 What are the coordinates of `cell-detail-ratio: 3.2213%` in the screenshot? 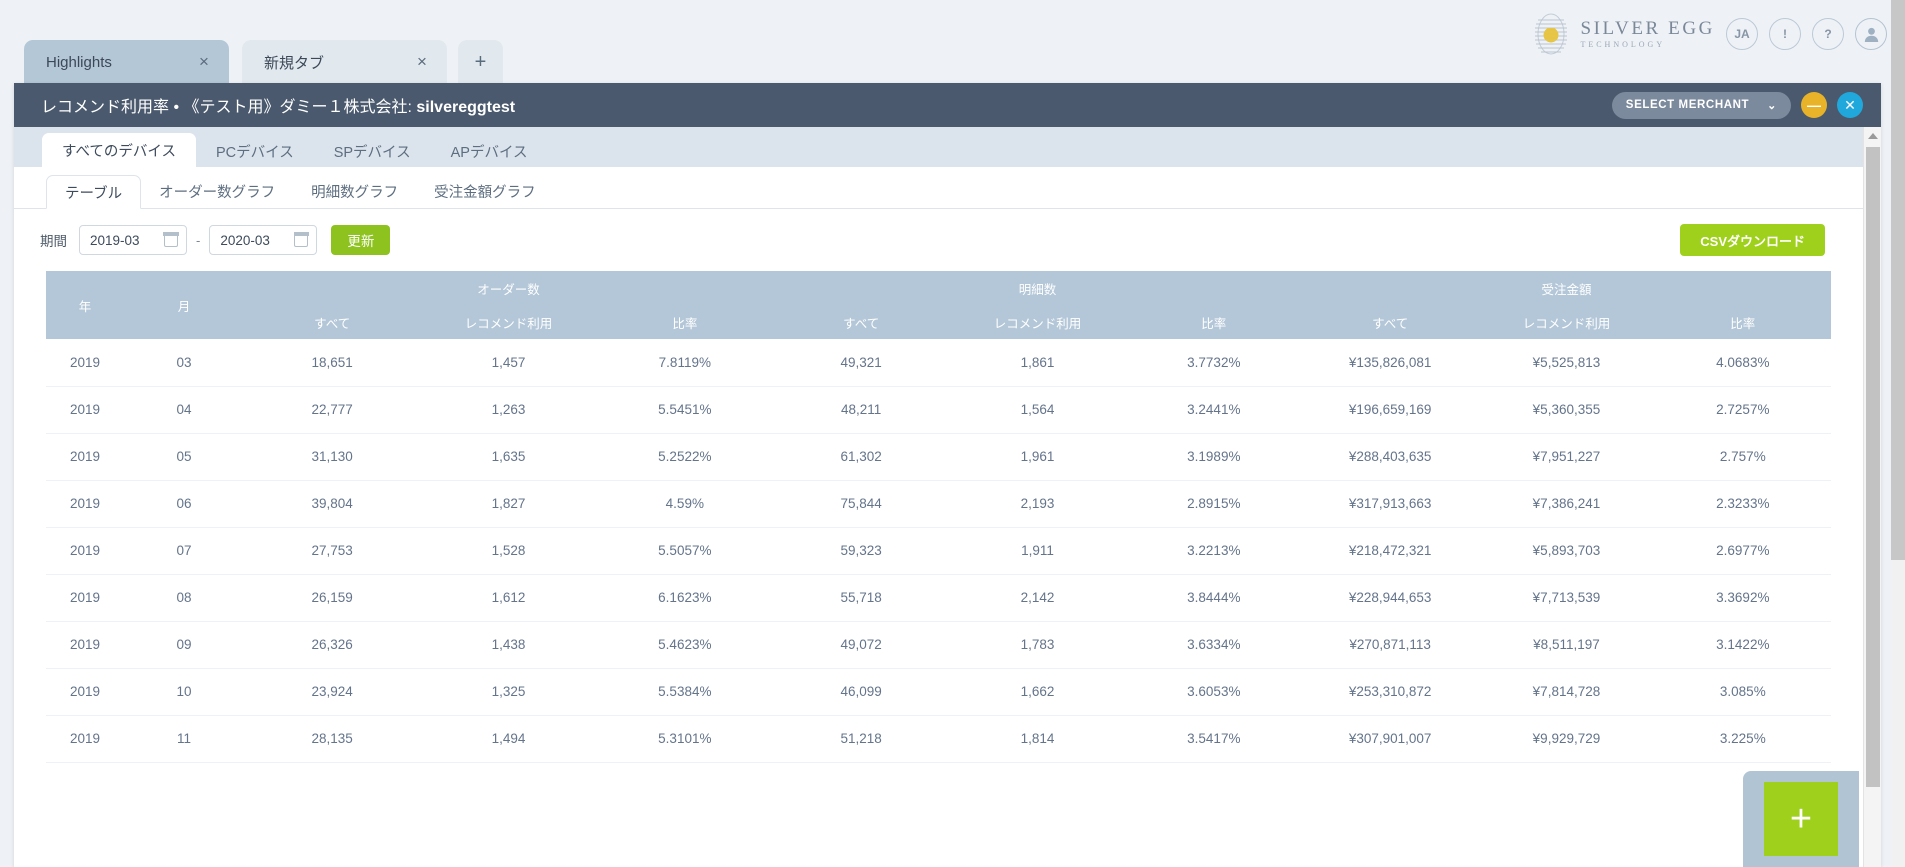 It's located at (1213, 551).